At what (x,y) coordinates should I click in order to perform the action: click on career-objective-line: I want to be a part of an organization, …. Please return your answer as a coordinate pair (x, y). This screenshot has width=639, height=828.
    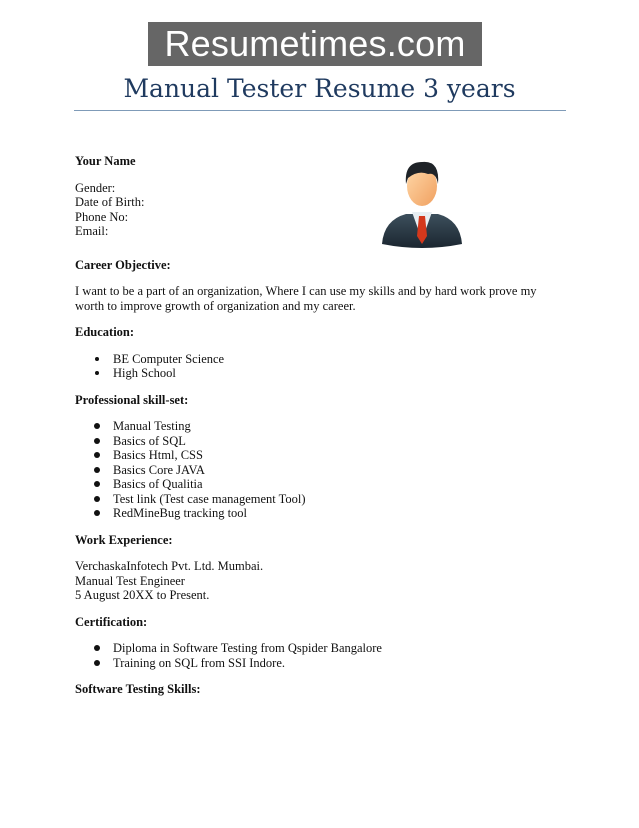
    Looking at the image, I should click on (306, 291).